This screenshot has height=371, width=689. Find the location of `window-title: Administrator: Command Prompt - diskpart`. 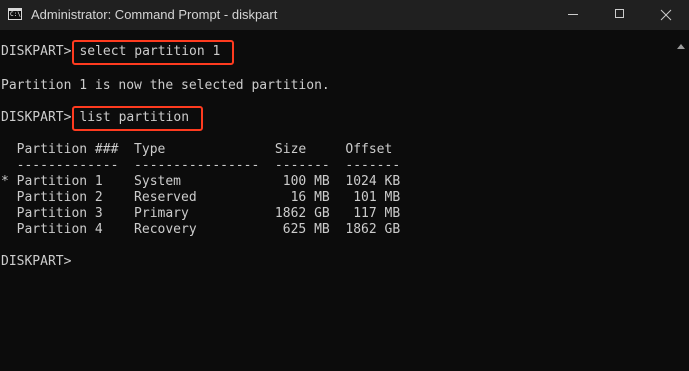

window-title: Administrator: Command Prompt - diskpart is located at coordinates (154, 14).